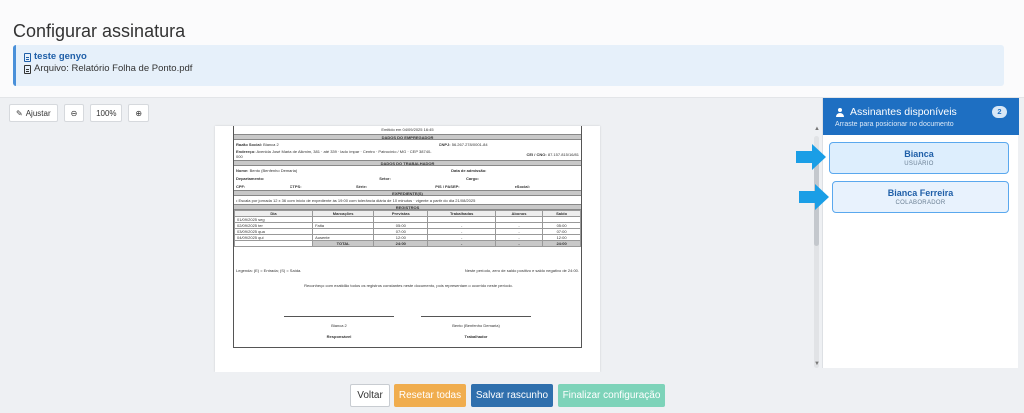  What do you see at coordinates (339, 325) in the screenshot?
I see `signature-name-1: Bianca 2` at bounding box center [339, 325].